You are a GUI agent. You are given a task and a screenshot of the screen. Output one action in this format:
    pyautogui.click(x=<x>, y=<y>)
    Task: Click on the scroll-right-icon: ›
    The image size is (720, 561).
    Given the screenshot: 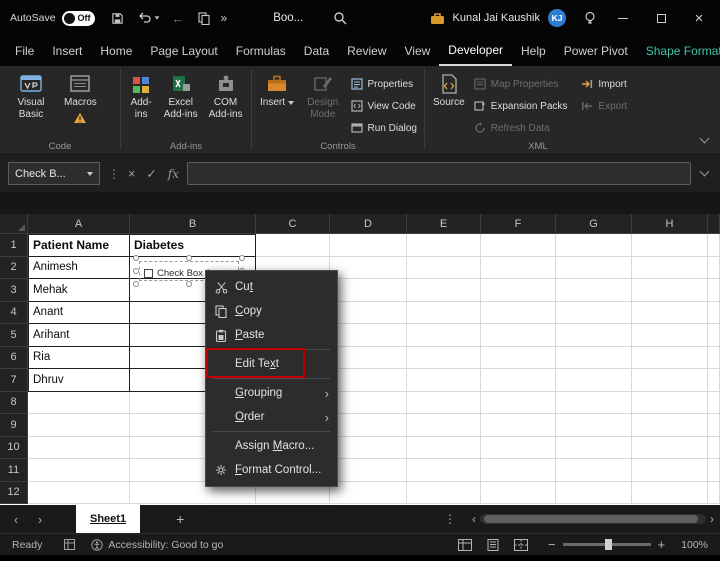 What is the action you would take?
    pyautogui.click(x=712, y=519)
    